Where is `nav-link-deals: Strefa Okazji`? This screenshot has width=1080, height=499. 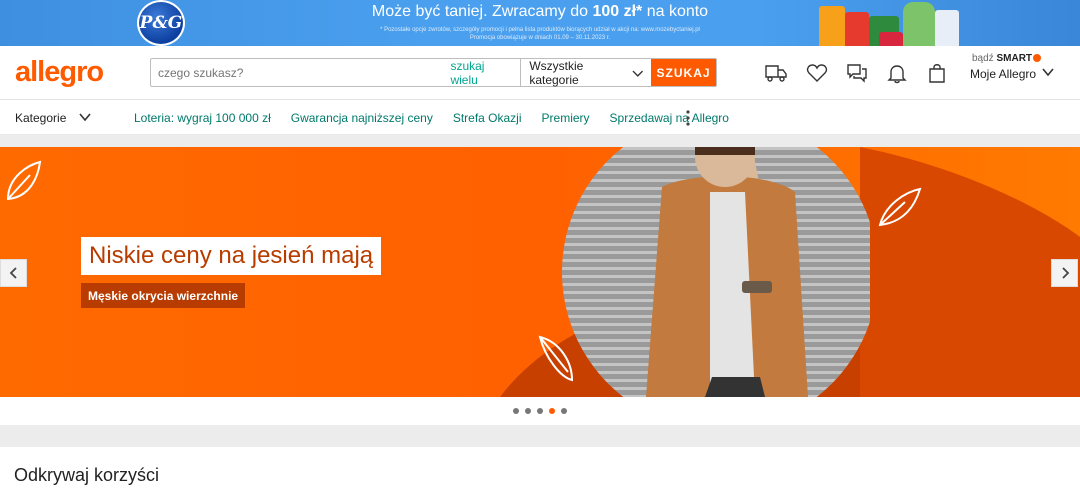 nav-link-deals: Strefa Okazji is located at coordinates (487, 118).